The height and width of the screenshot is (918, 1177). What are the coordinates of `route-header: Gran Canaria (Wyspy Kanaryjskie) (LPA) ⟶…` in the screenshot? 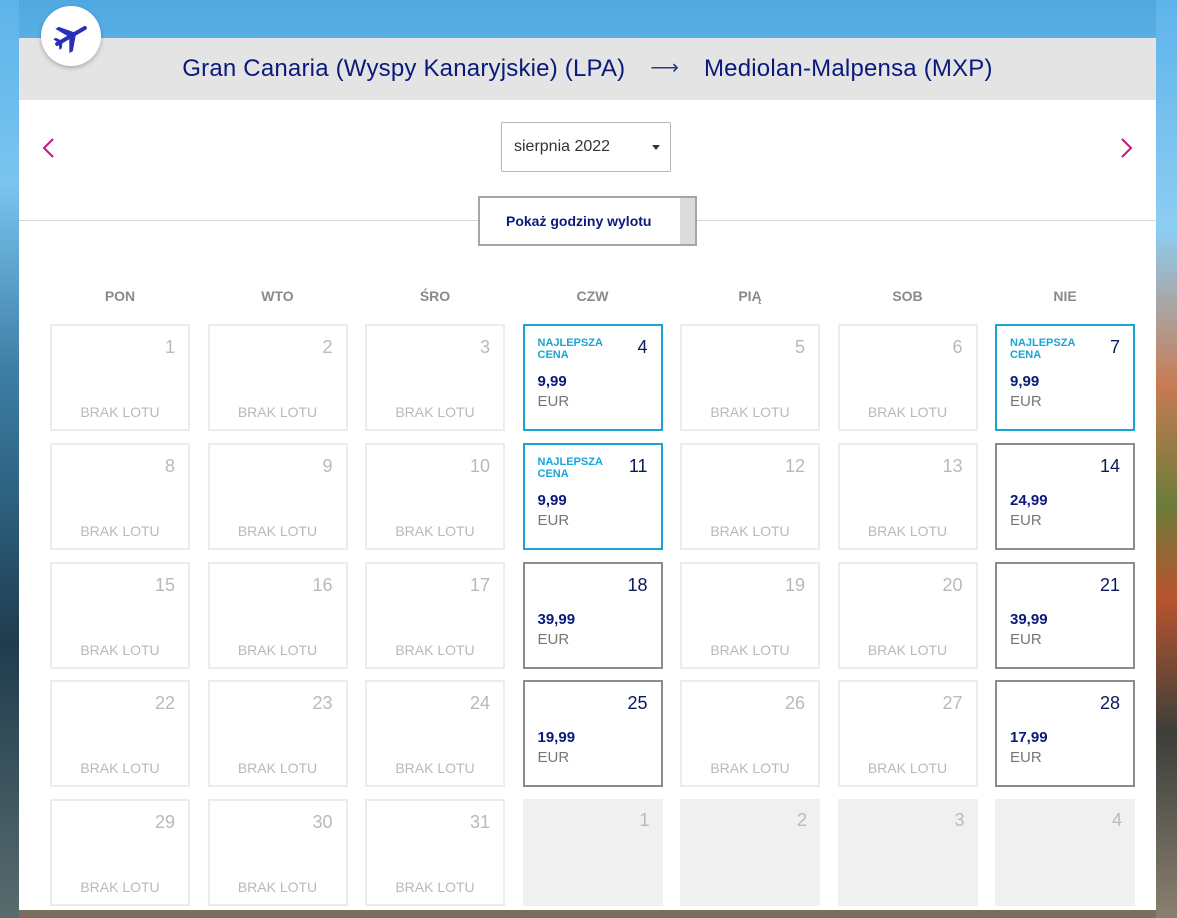 It's located at (587, 69).